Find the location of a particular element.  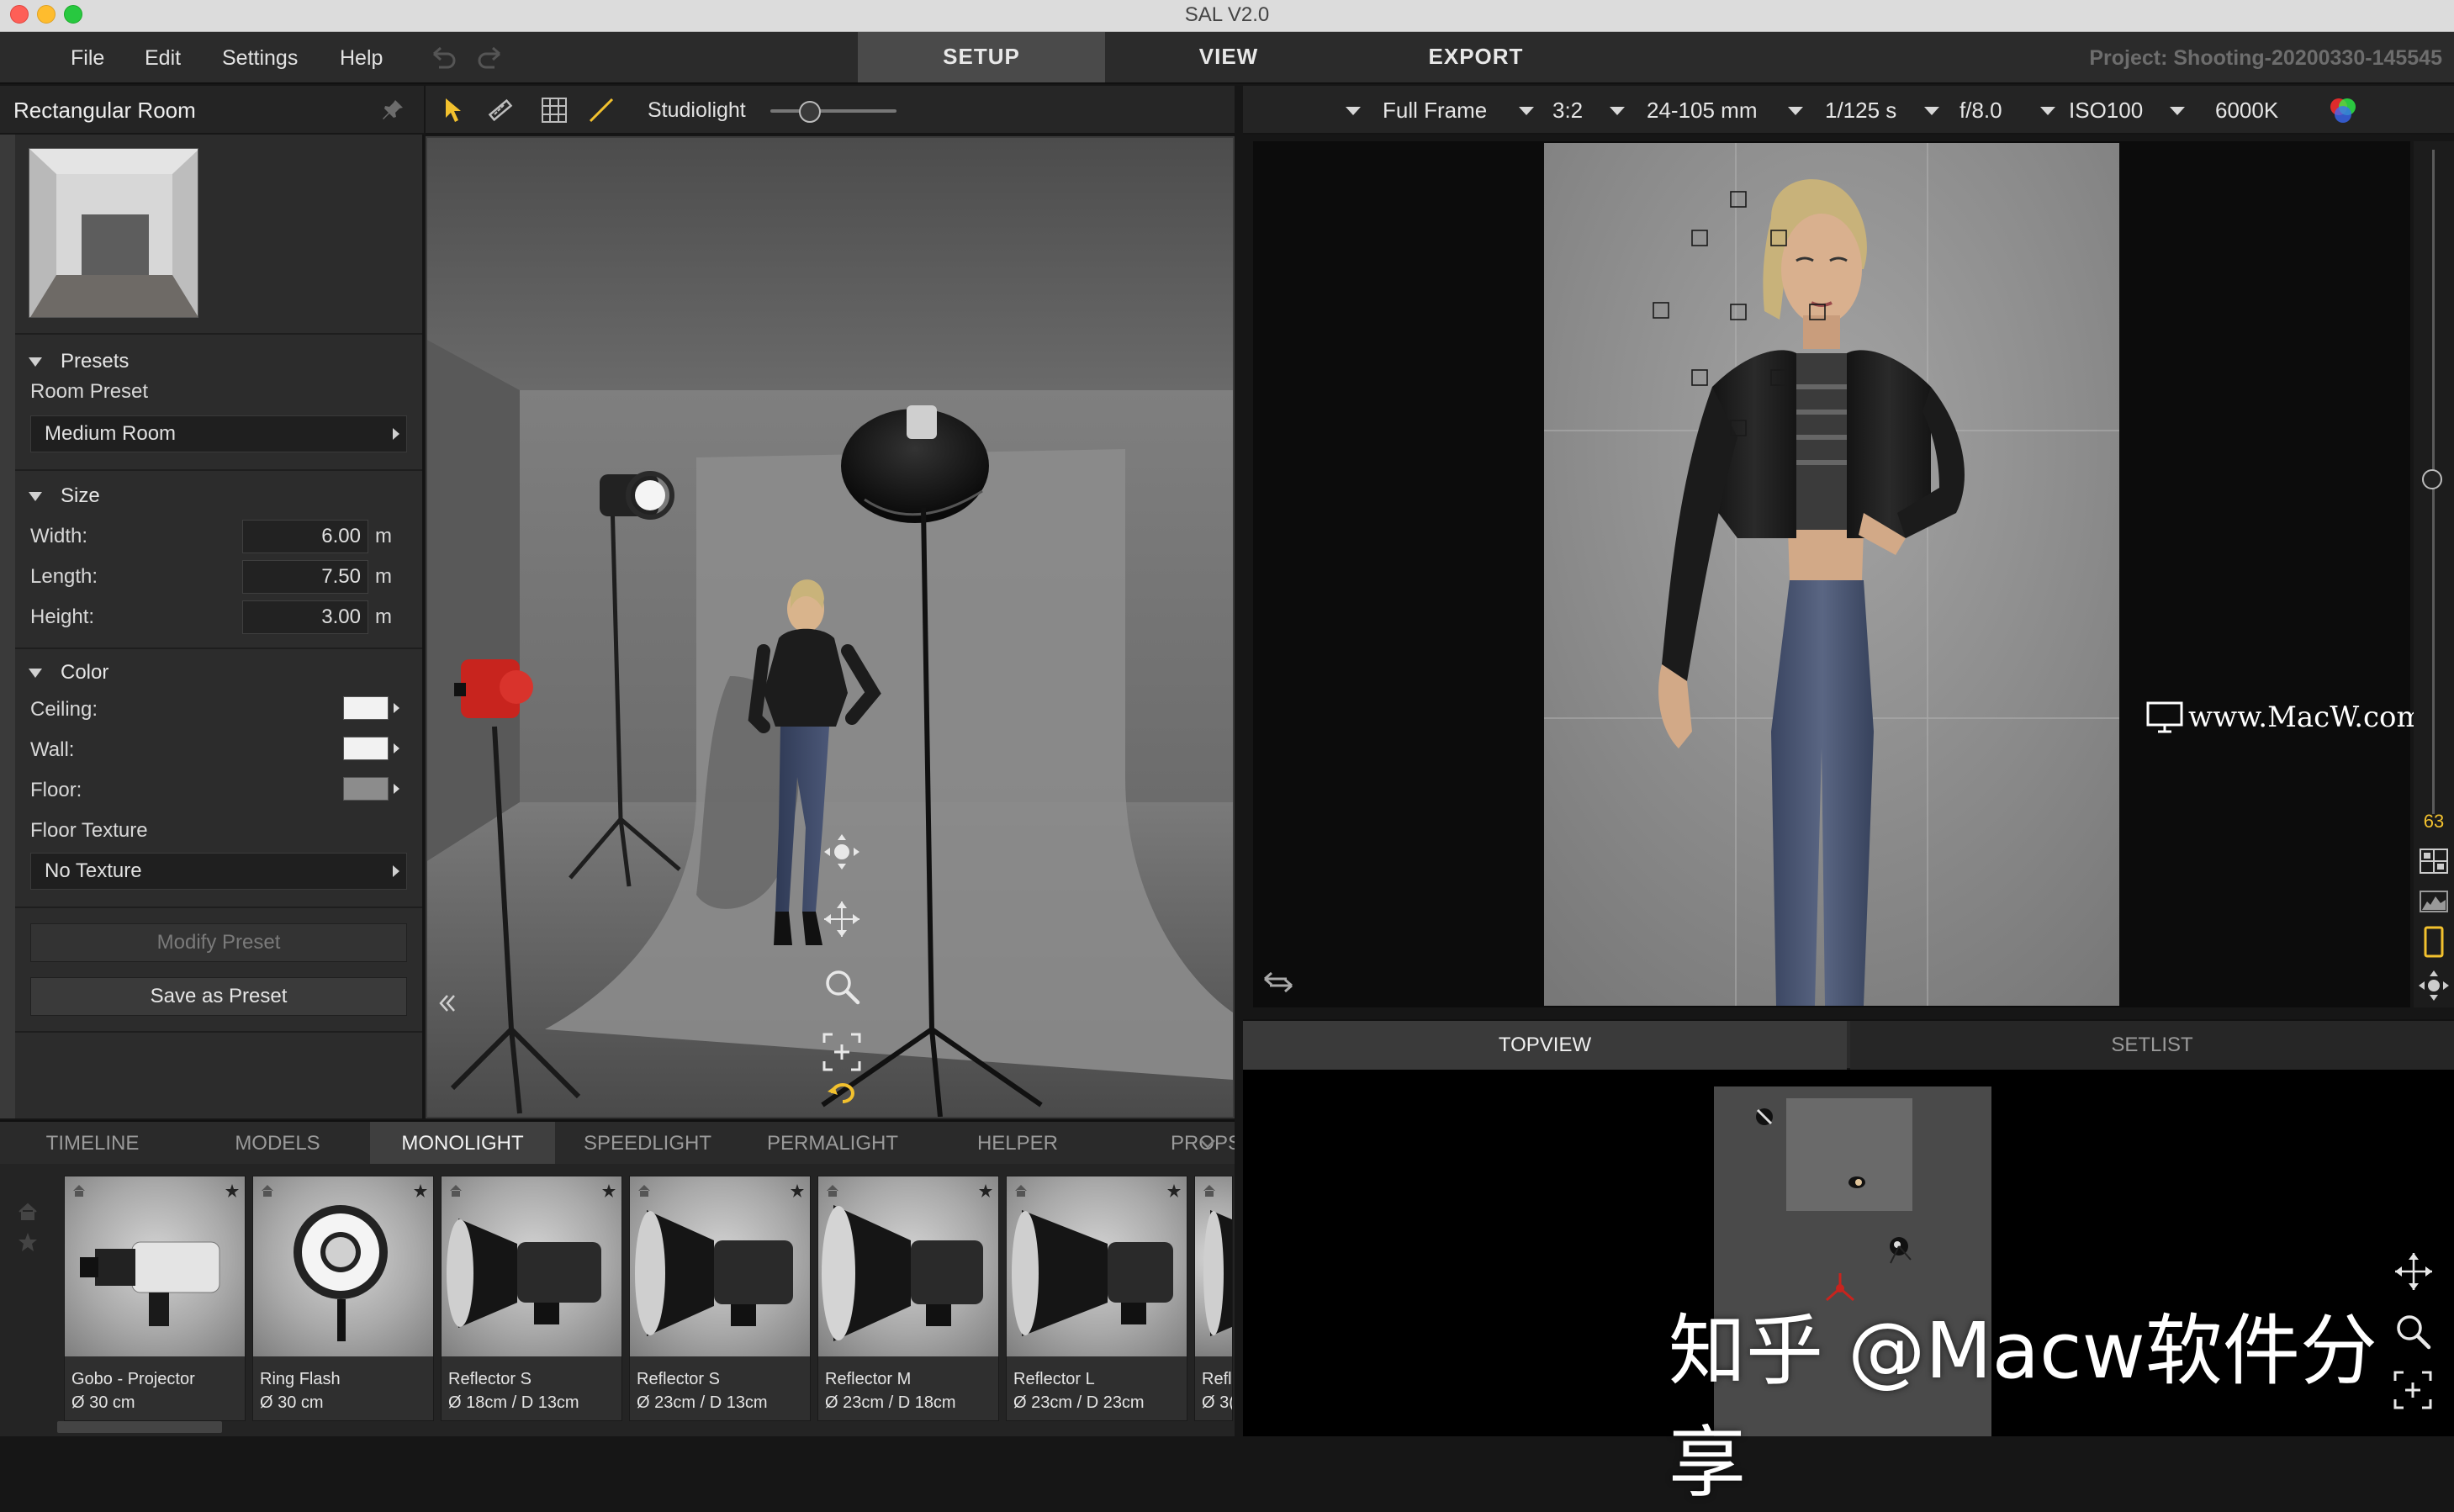

library-item-size: Ø 23cm / D 13cm is located at coordinates (702, 1402).